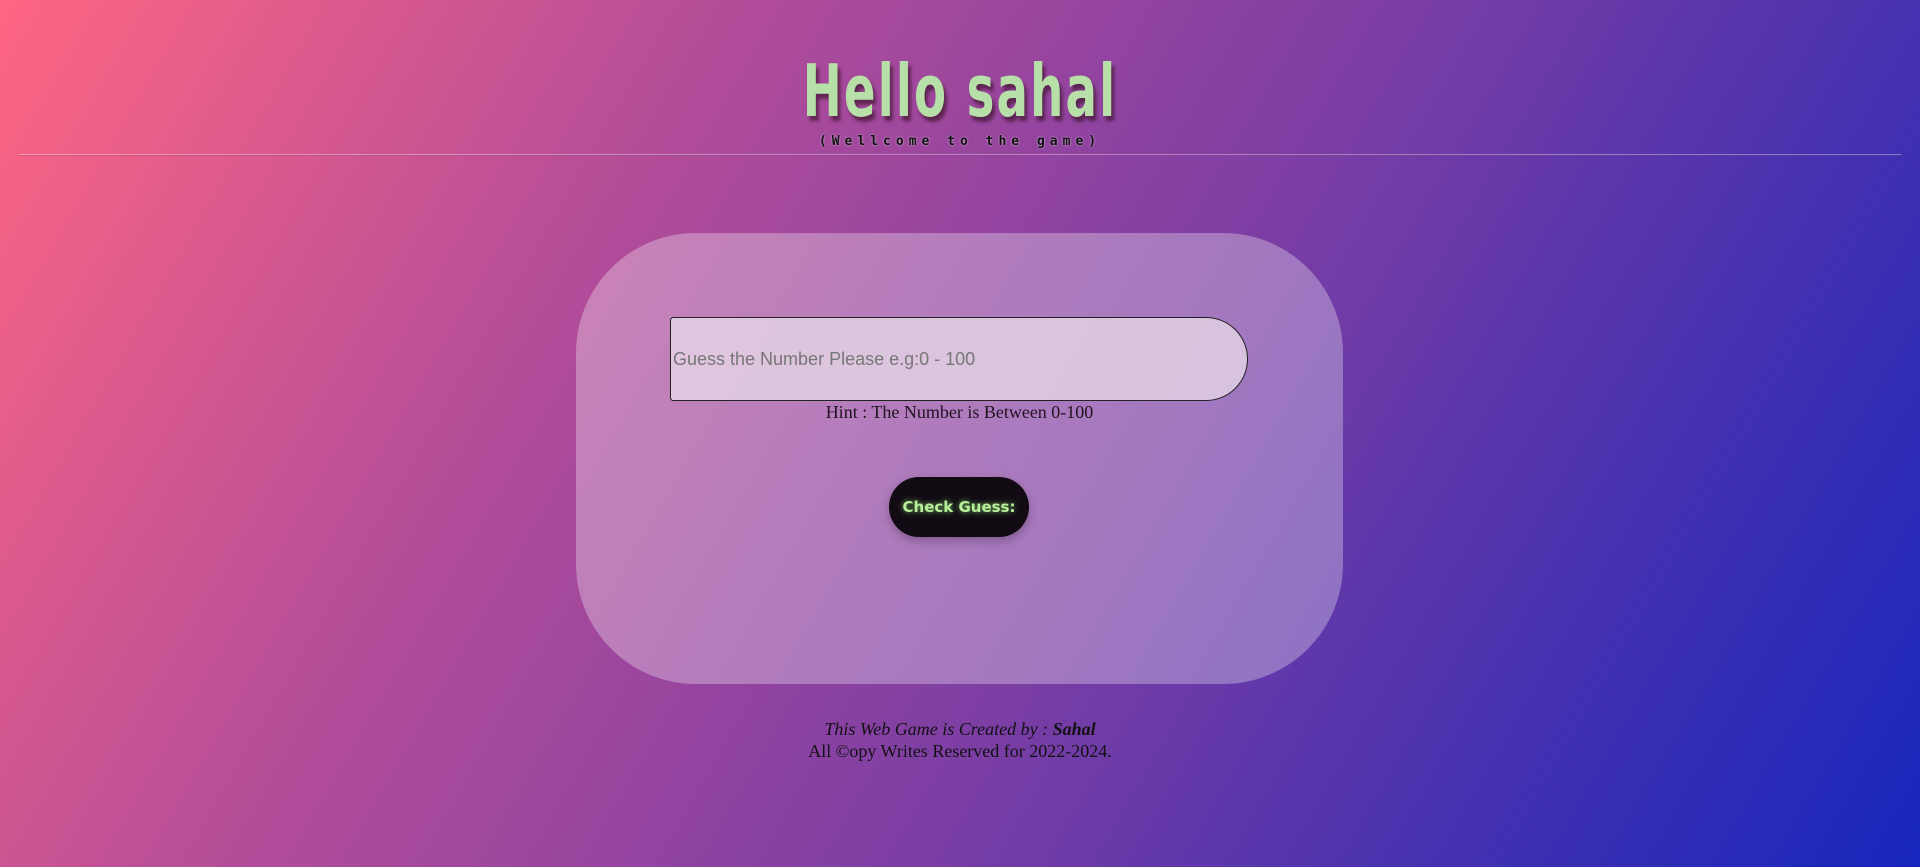 The height and width of the screenshot is (867, 1920). What do you see at coordinates (959, 412) in the screenshot?
I see `hint-text: Hint : The Number is Between 0-100` at bounding box center [959, 412].